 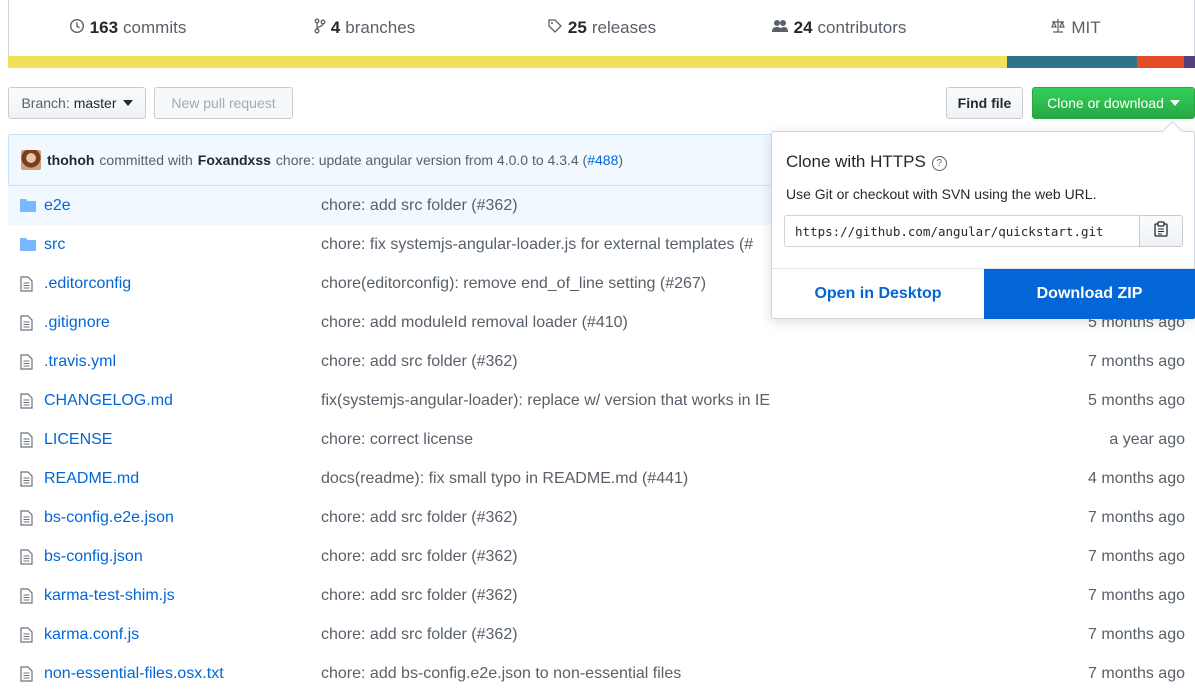 I want to click on contributors-link: 24 contributors, so click(x=838, y=28).